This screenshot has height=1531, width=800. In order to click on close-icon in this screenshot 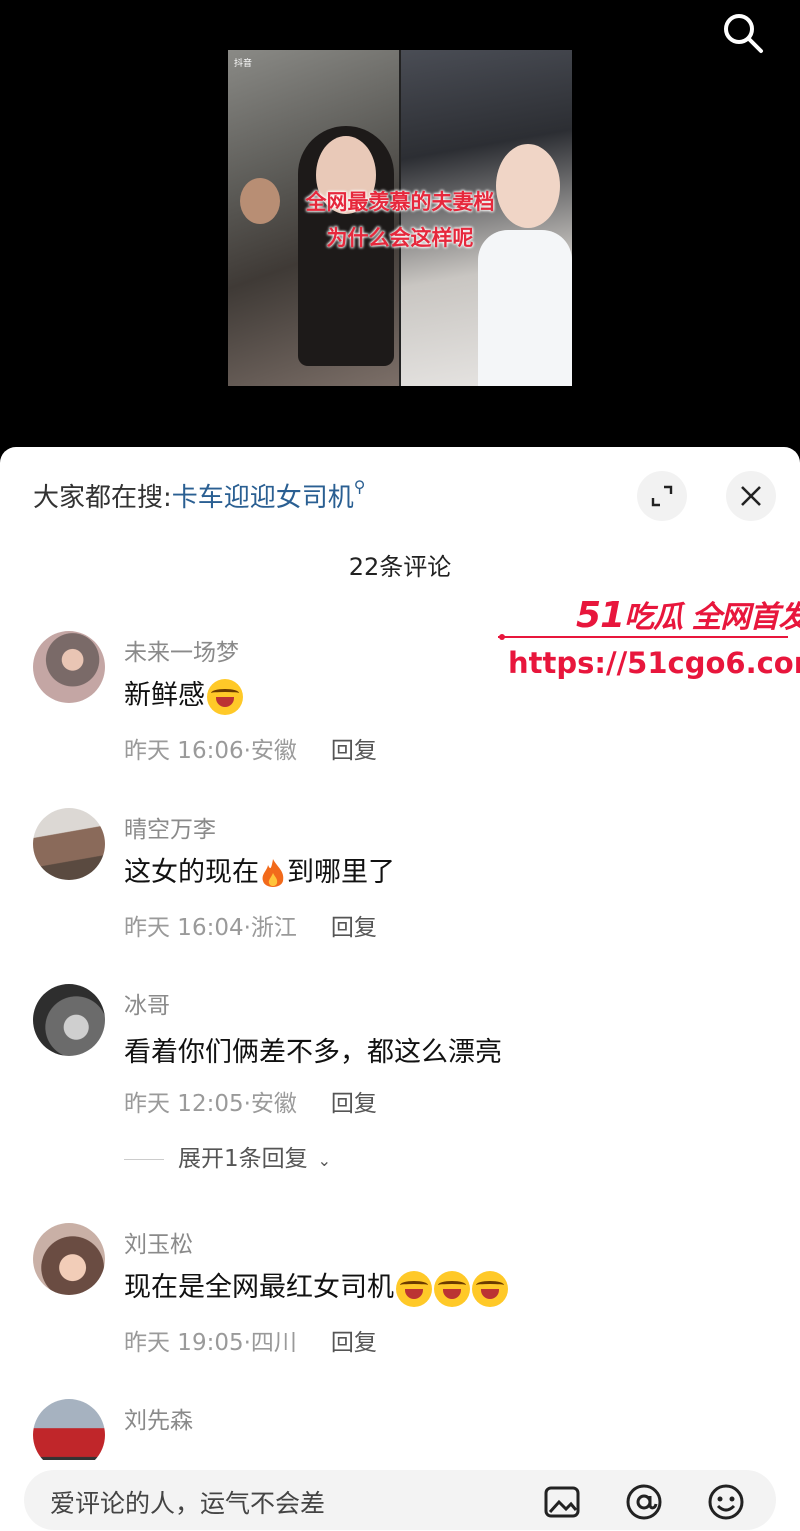, I will do `click(751, 496)`.